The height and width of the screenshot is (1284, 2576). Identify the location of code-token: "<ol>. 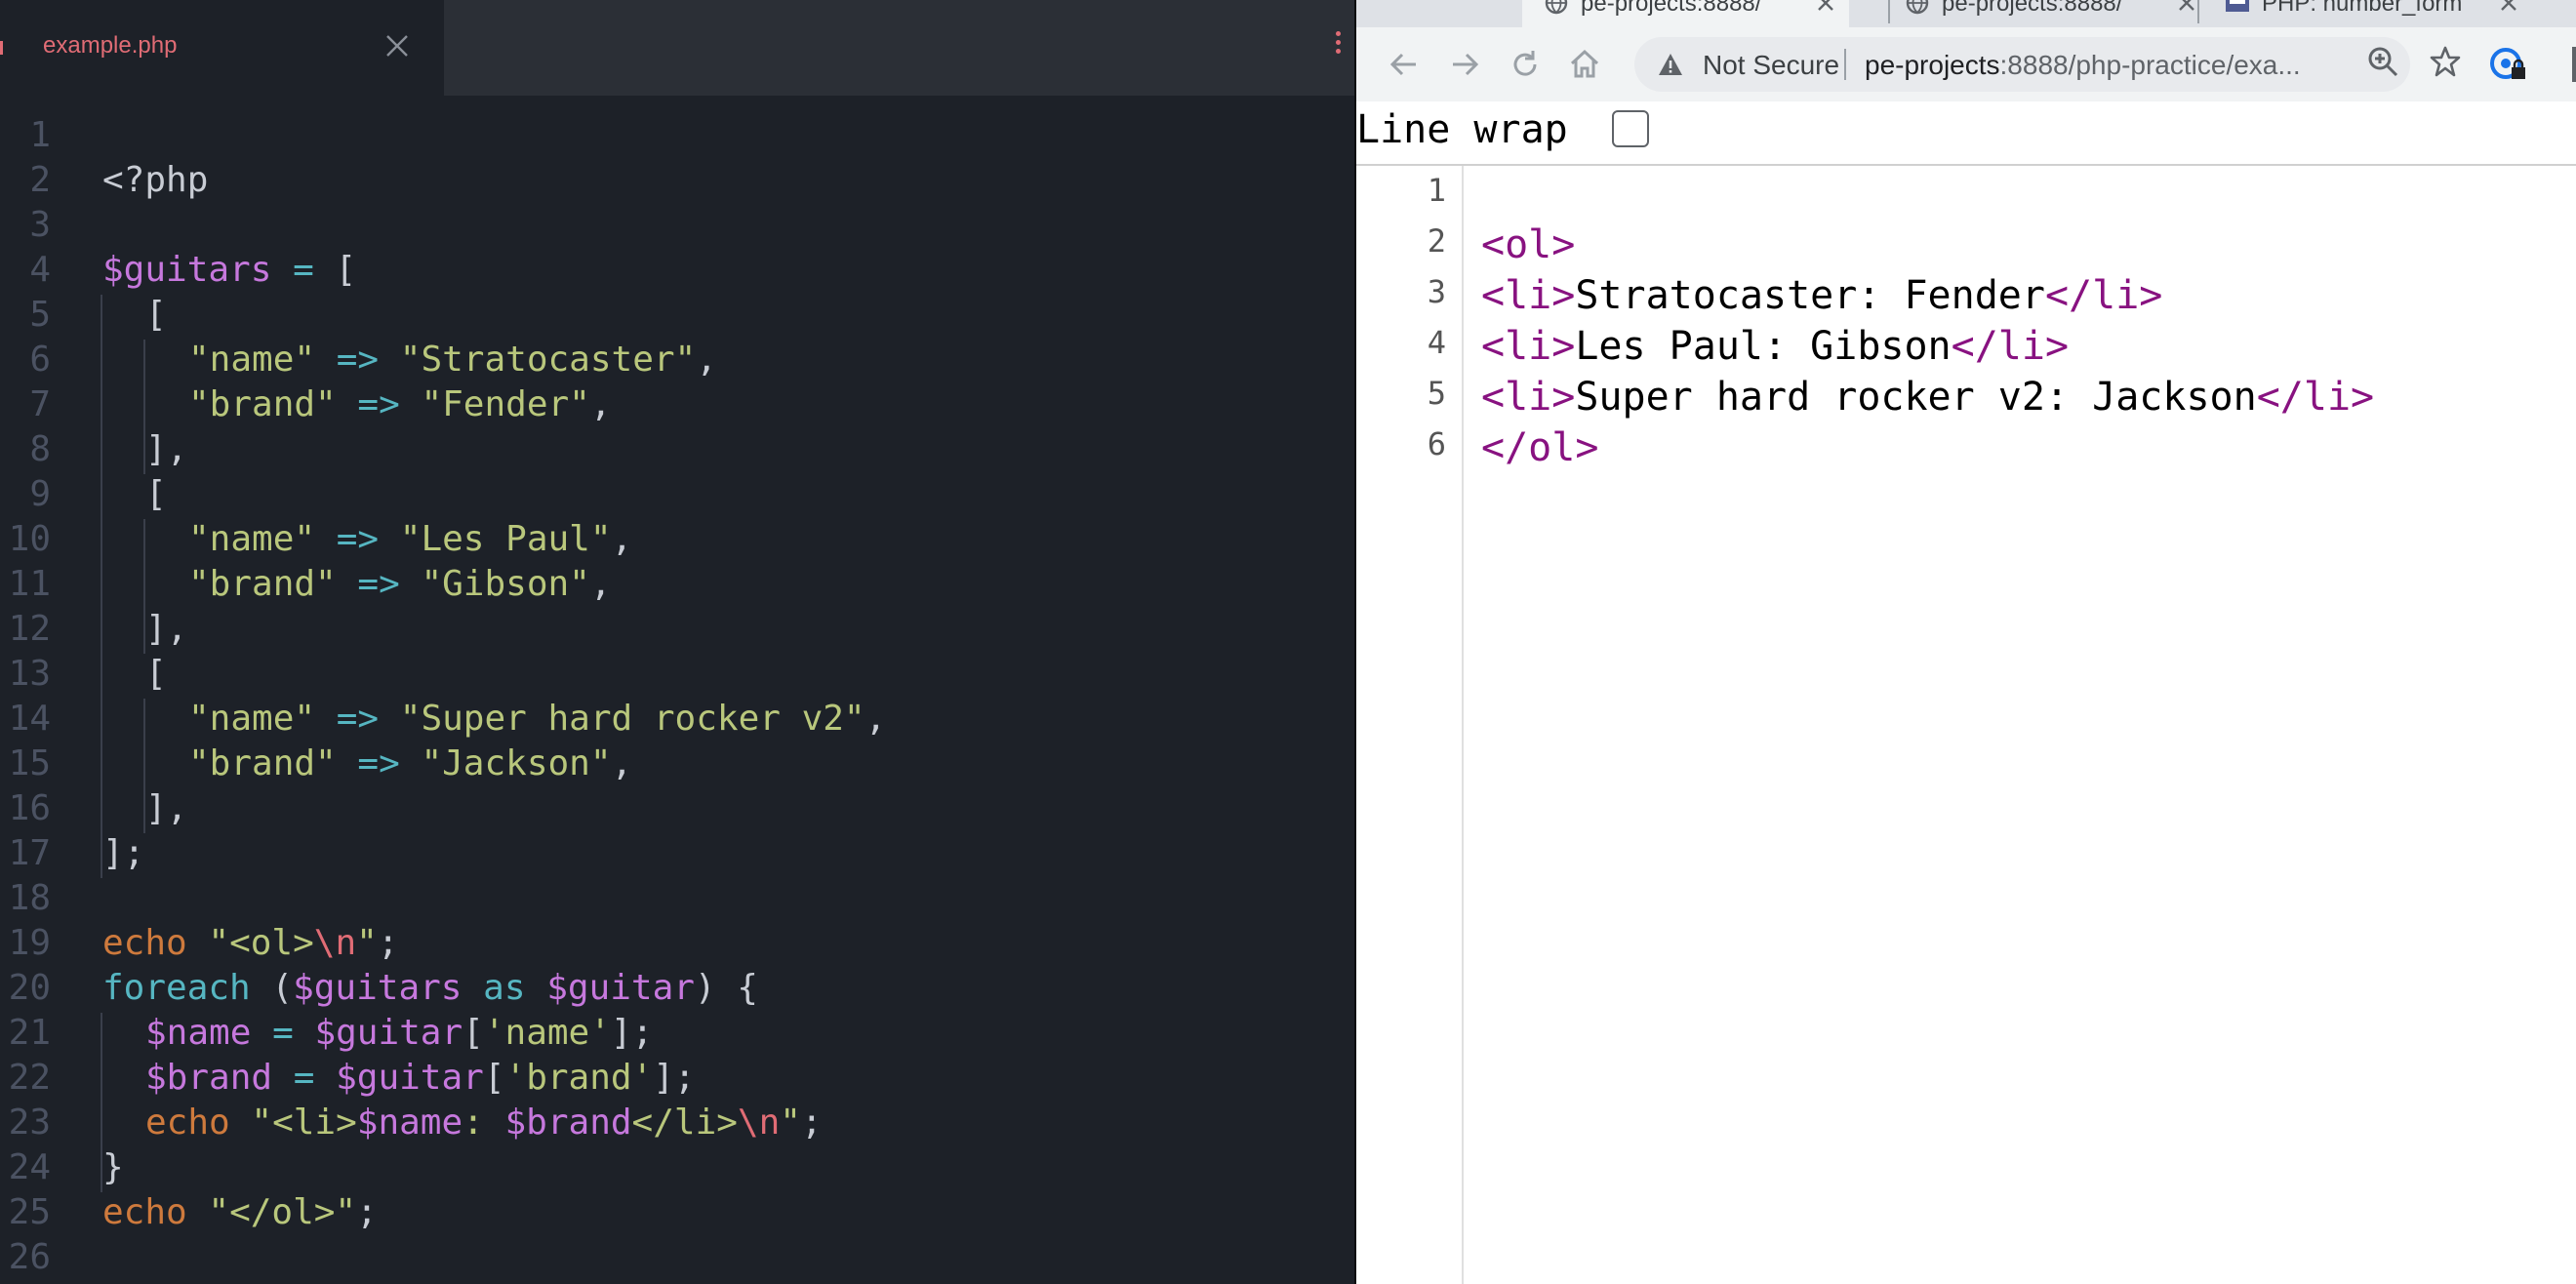
(261, 943).